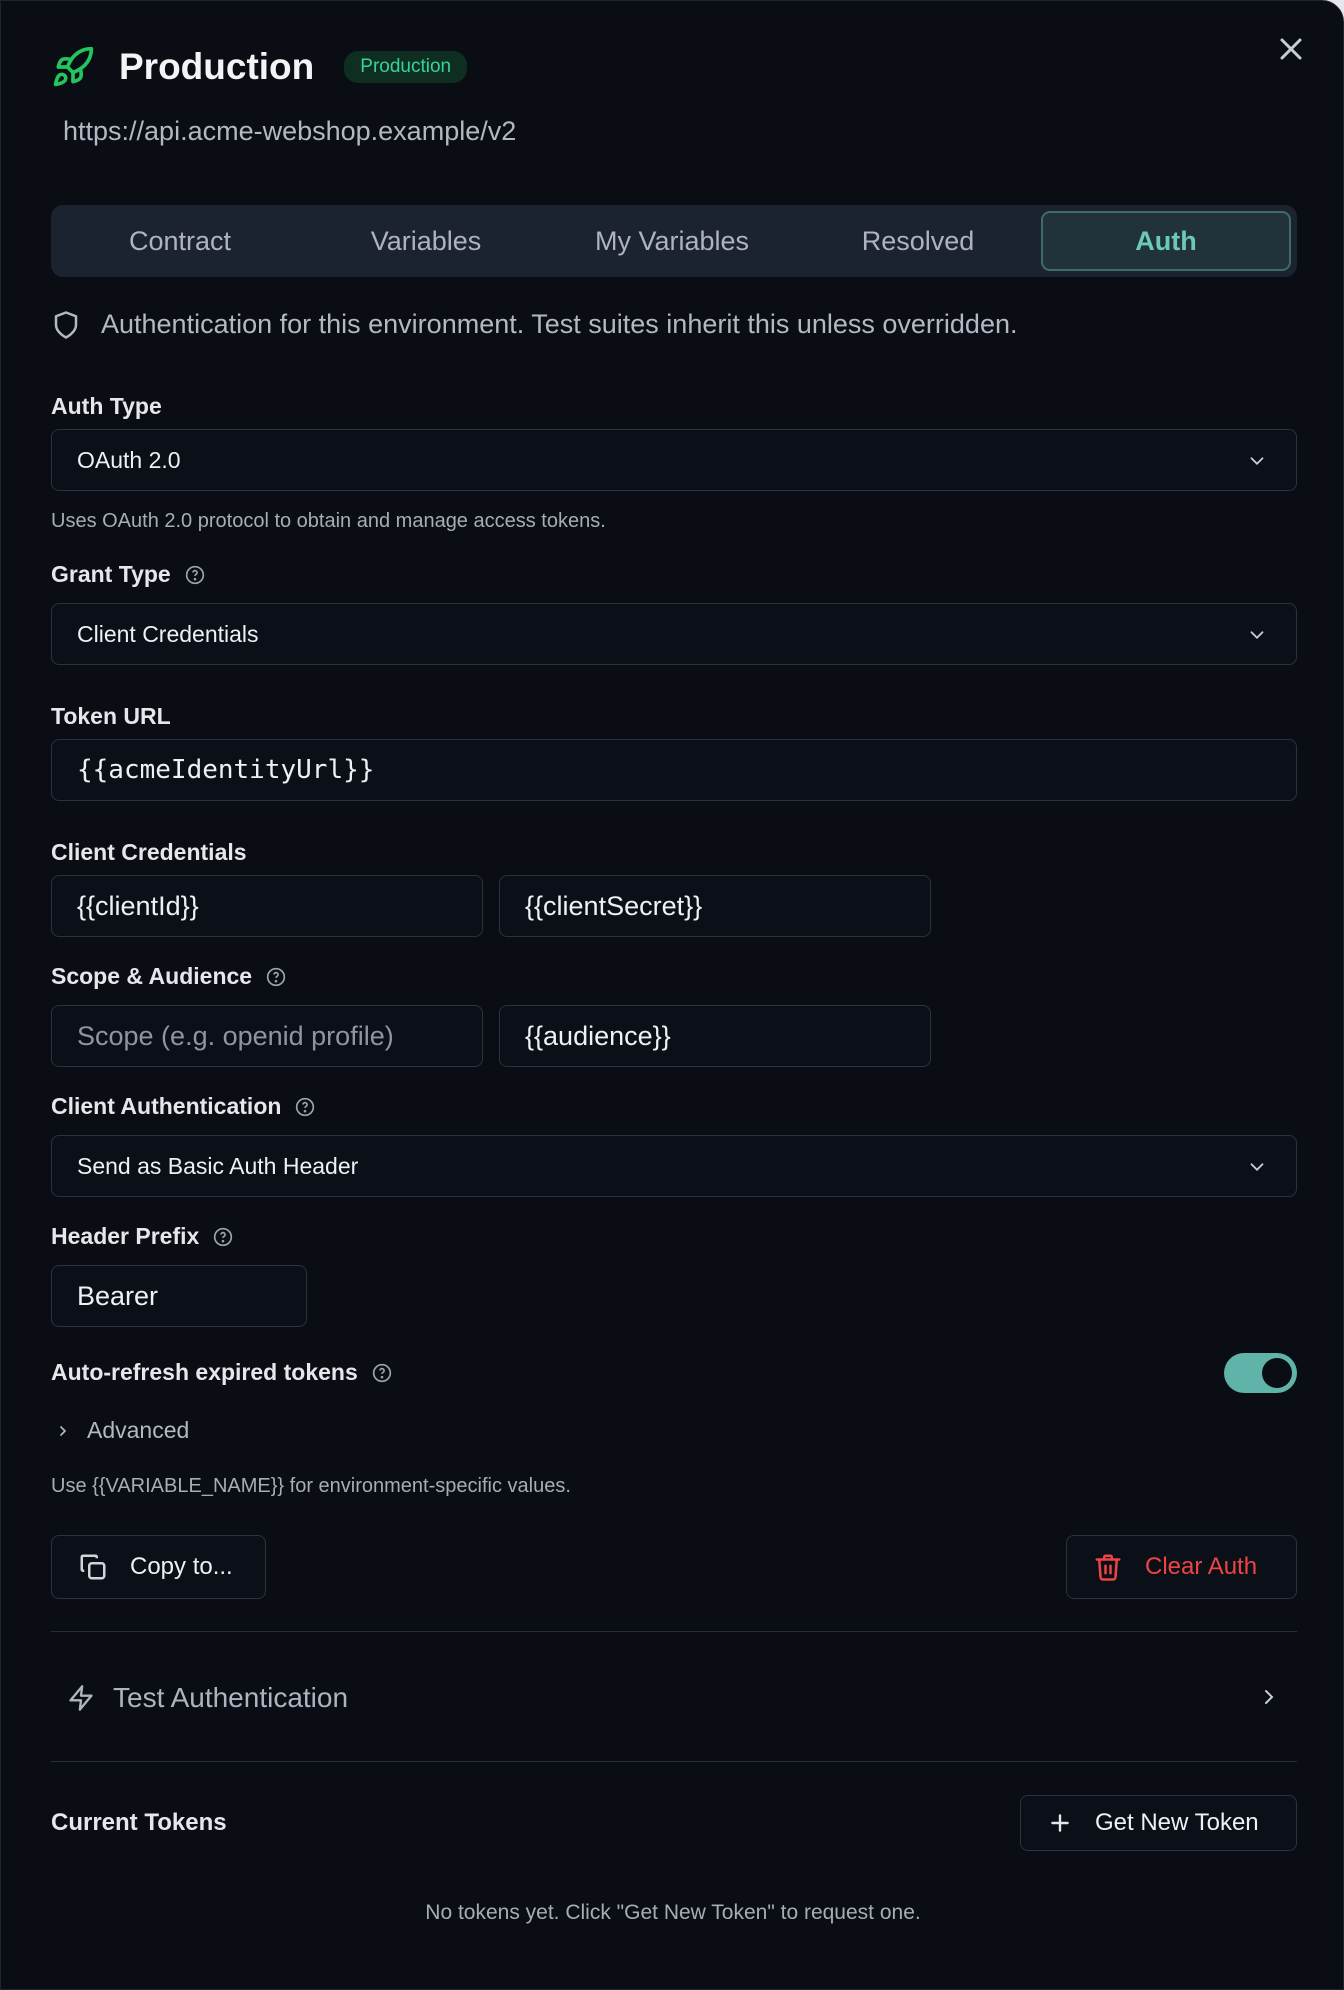  What do you see at coordinates (1291, 49) in the screenshot?
I see `close-icon` at bounding box center [1291, 49].